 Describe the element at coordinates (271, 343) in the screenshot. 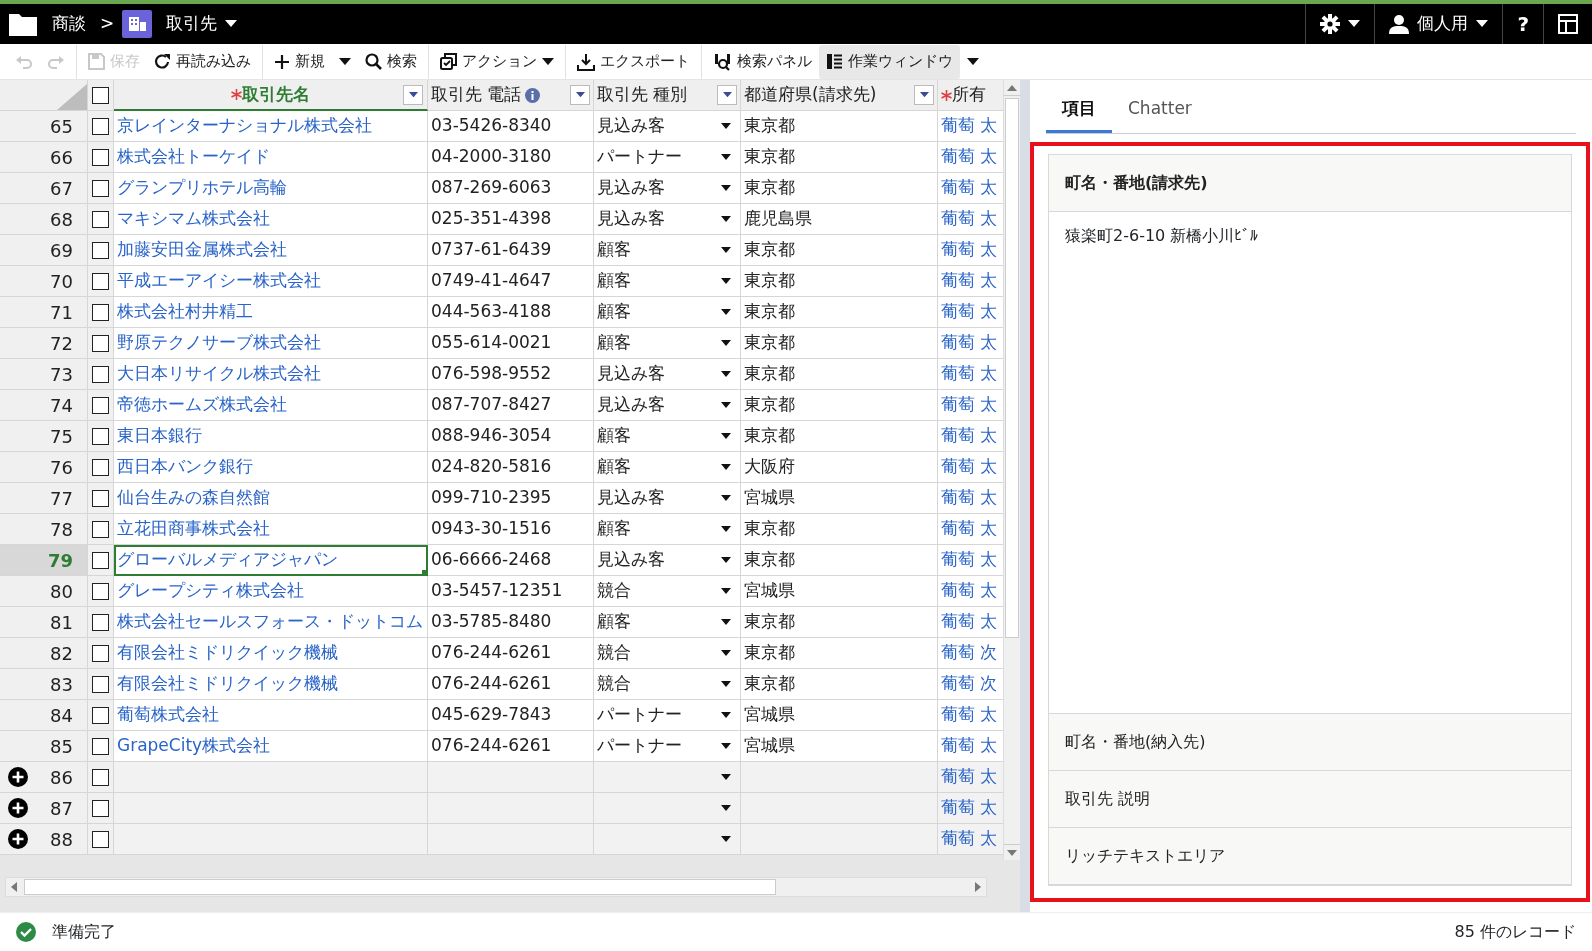

I see `account-link: 野原テクノサーブ株式会社` at that location.